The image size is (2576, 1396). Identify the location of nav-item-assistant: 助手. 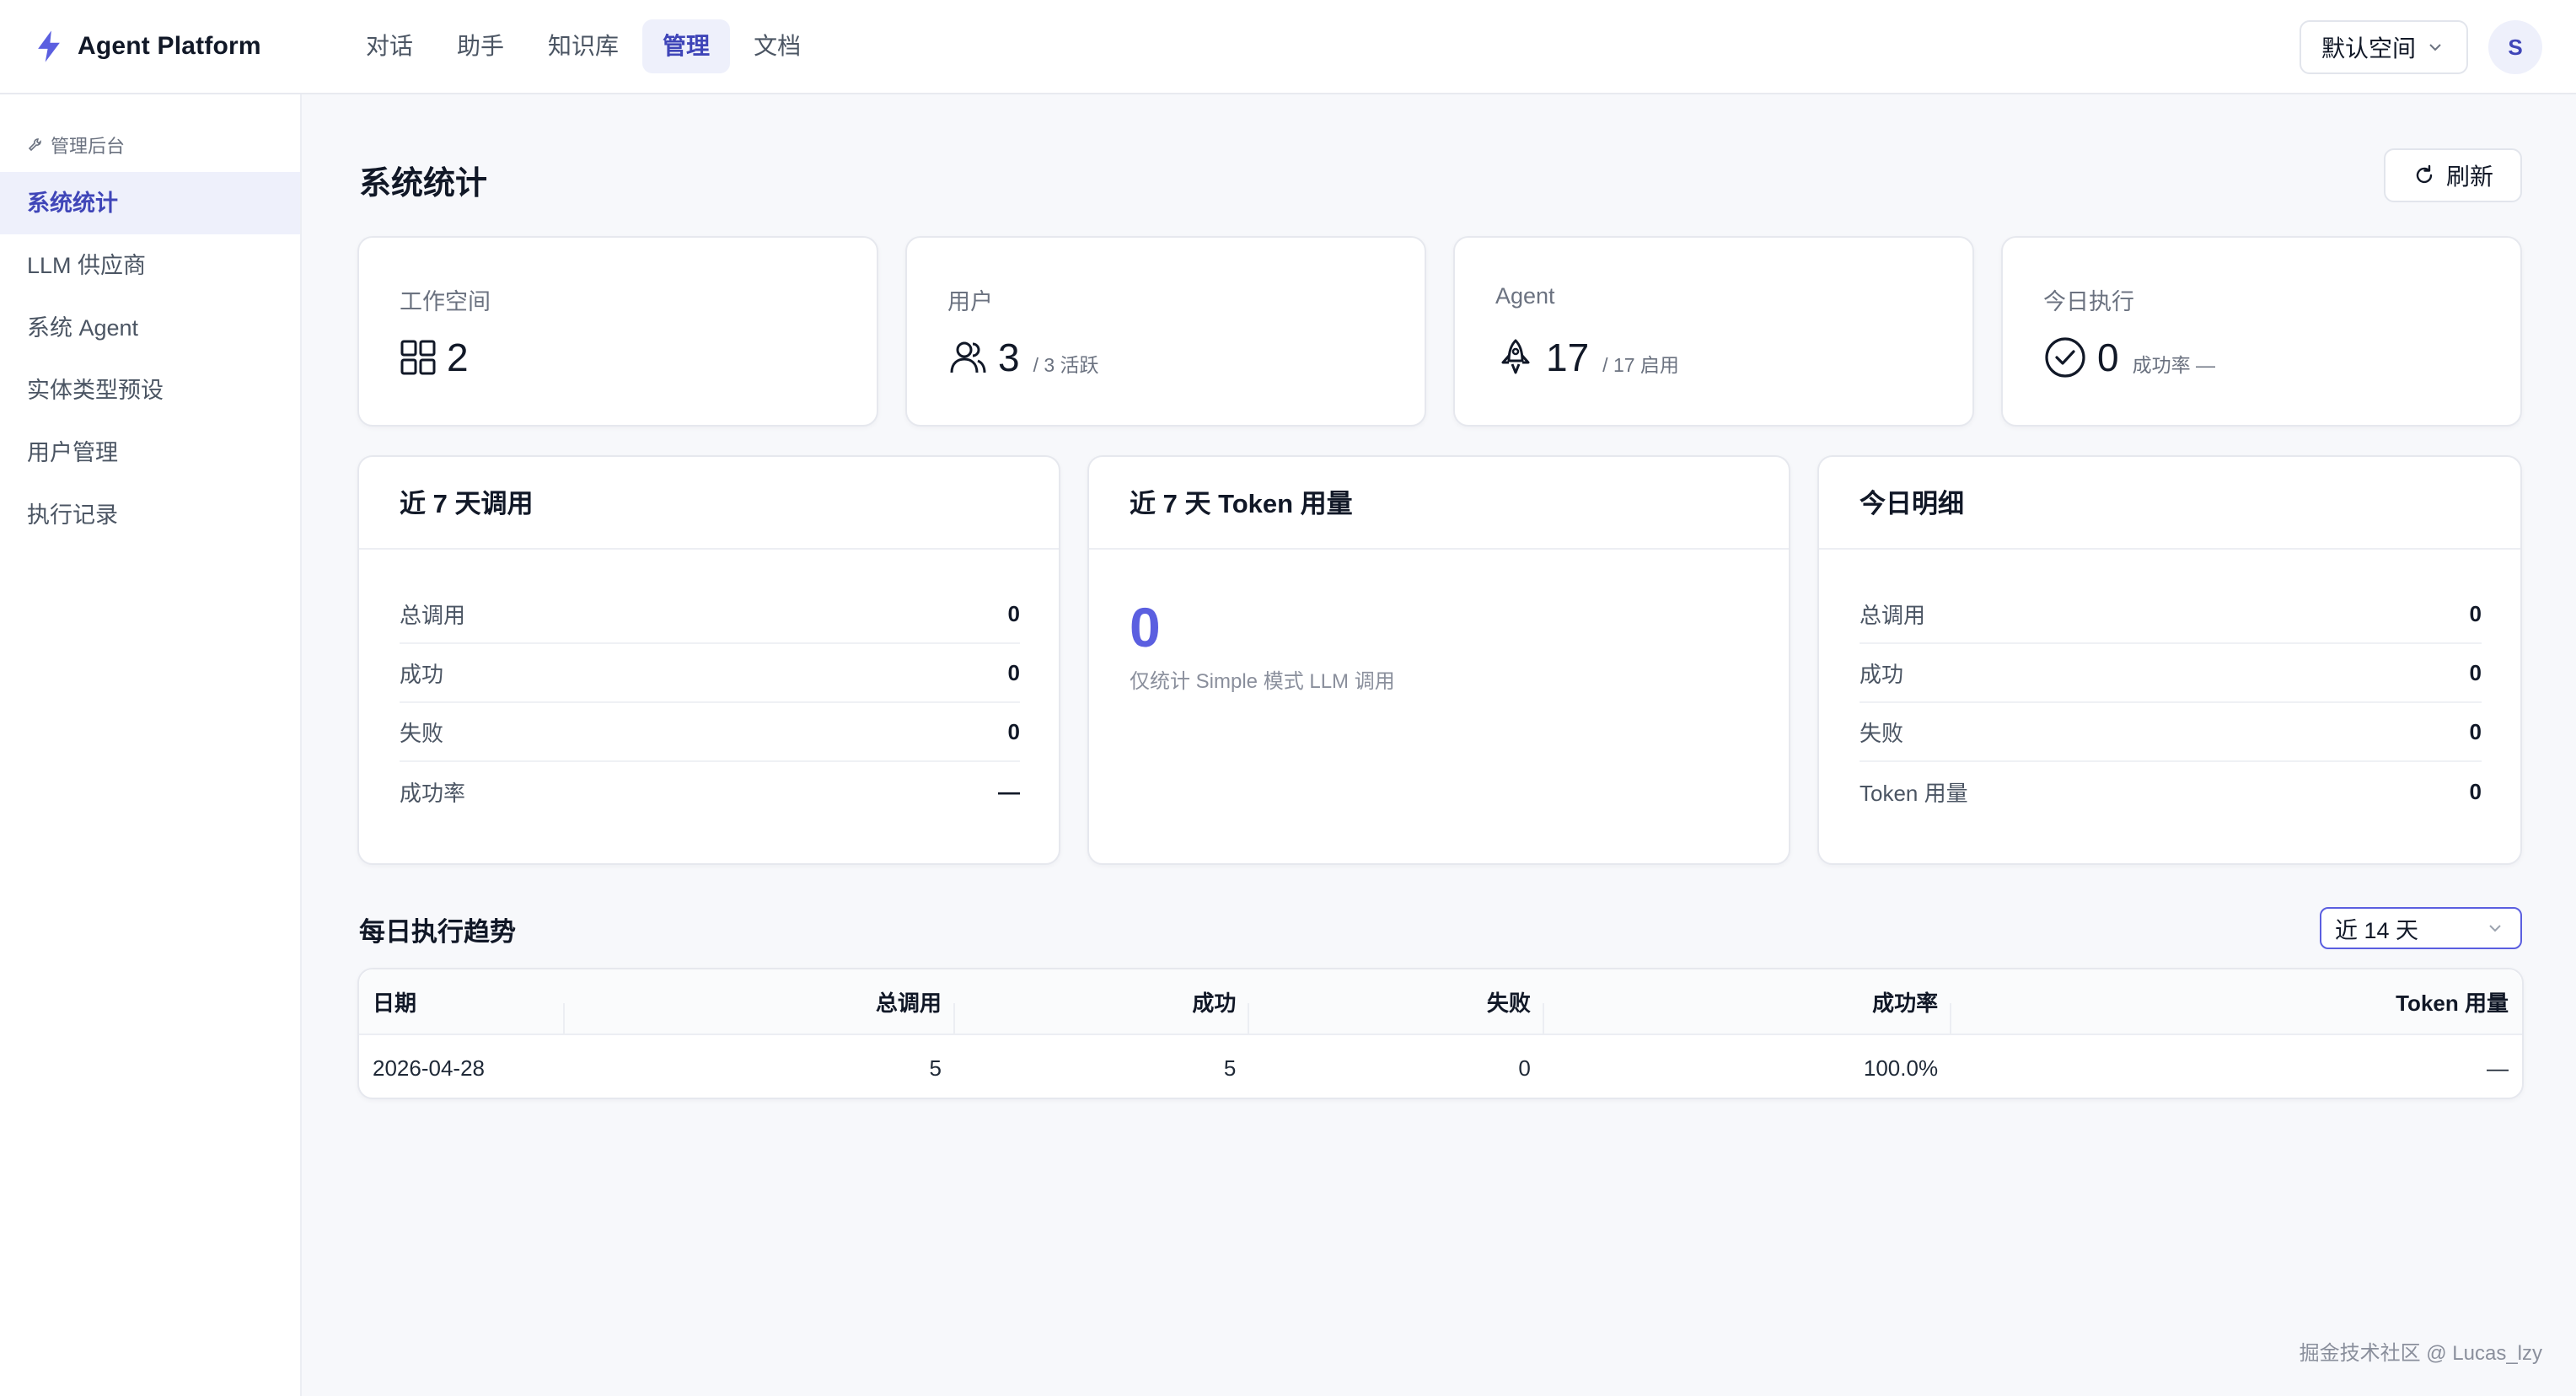
(480, 46).